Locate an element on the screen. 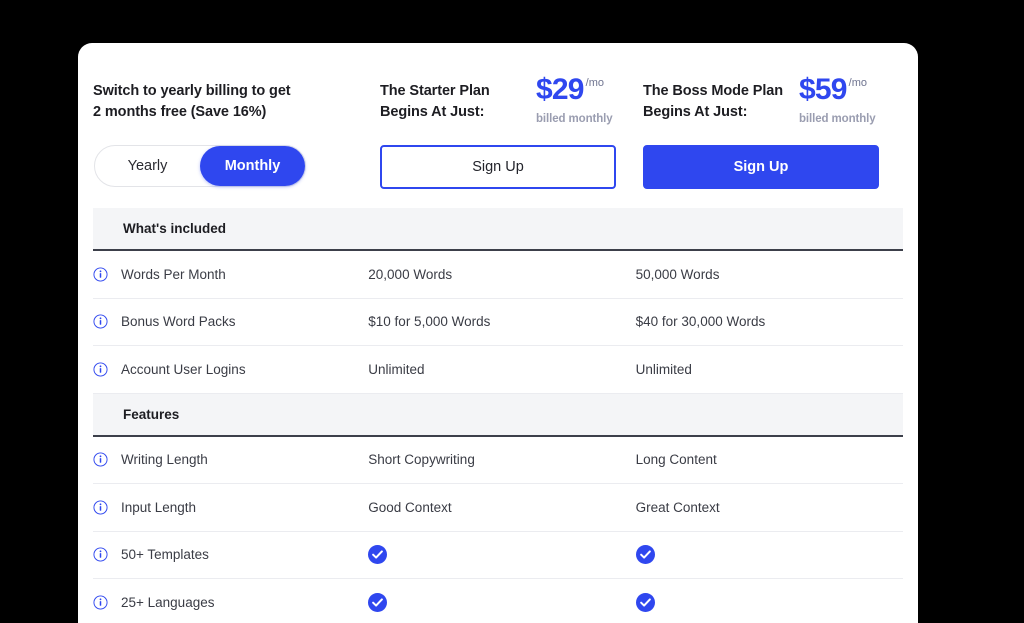  plan-title-starter: The Starter Plan Begins At Just: is located at coordinates (465, 101).